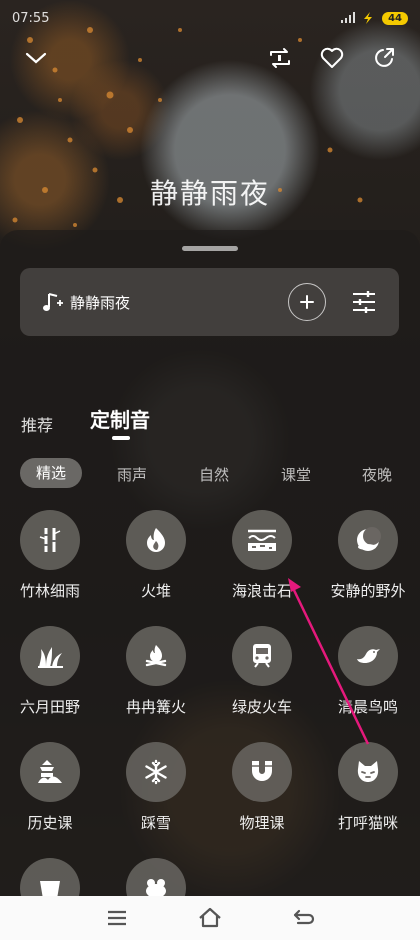  I want to click on category-rain: 雨声, so click(132, 474).